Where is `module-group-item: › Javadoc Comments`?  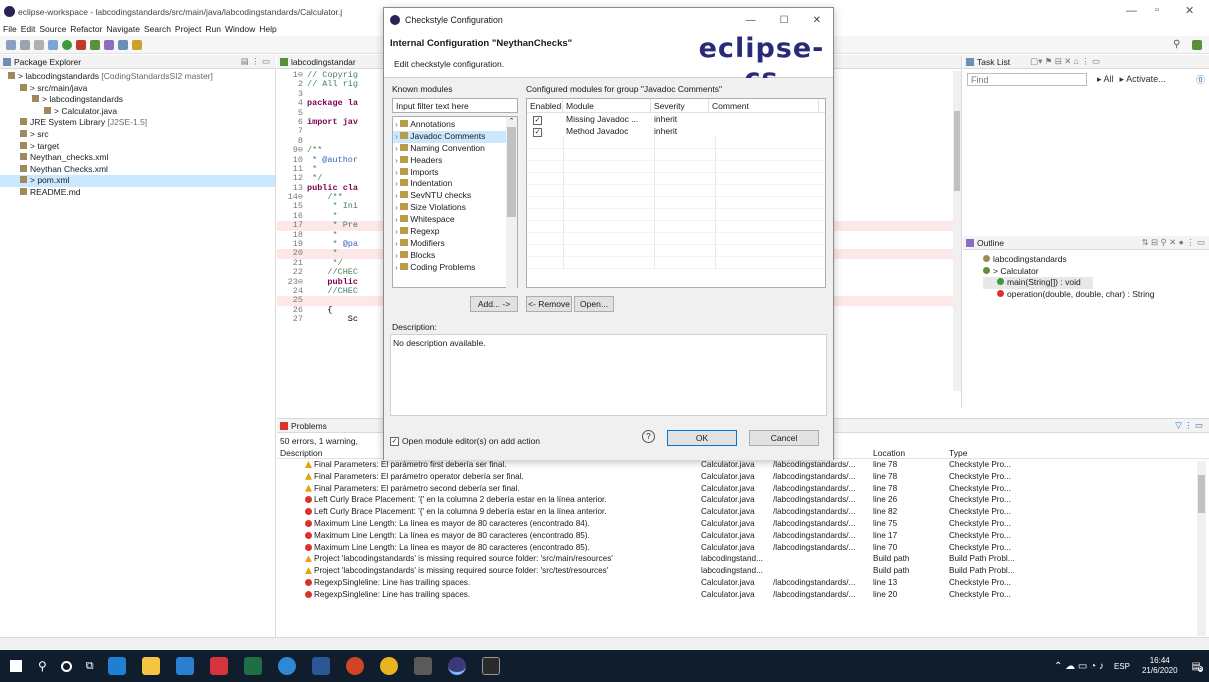 module-group-item: › Javadoc Comments is located at coordinates (450, 136).